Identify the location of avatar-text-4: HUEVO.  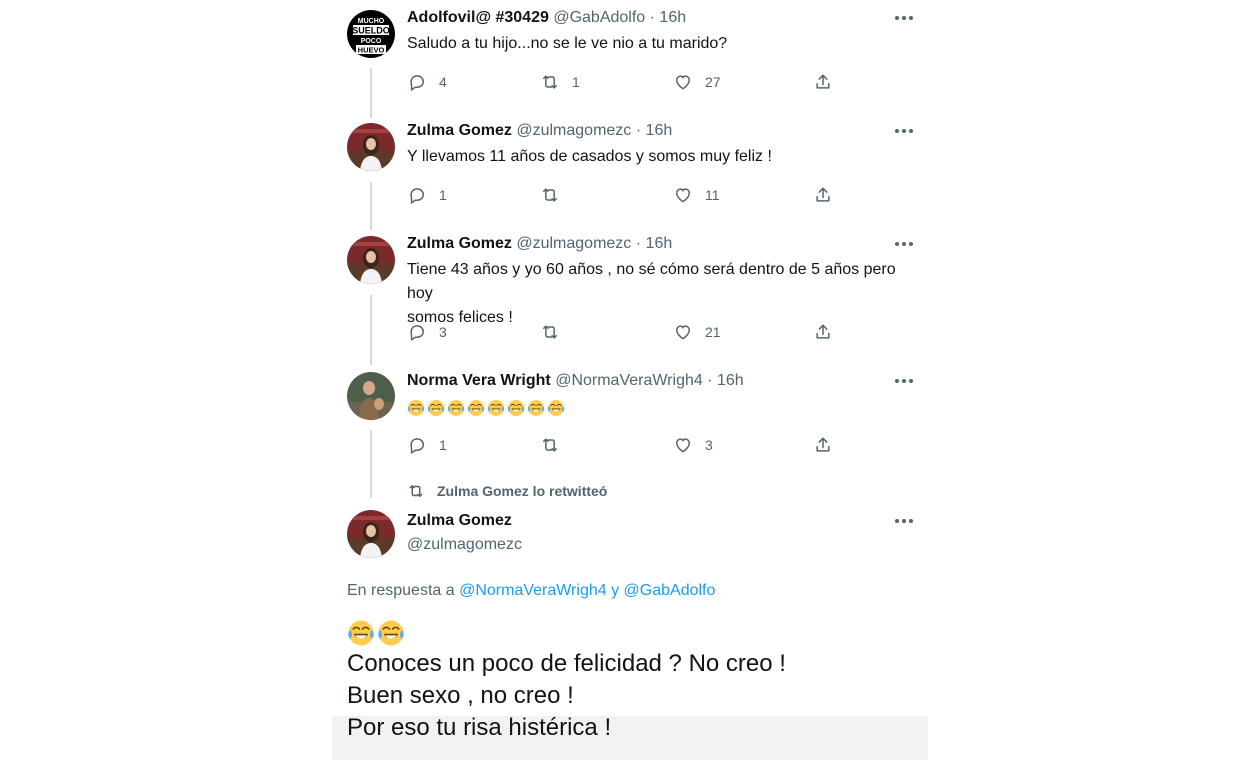
(371, 50).